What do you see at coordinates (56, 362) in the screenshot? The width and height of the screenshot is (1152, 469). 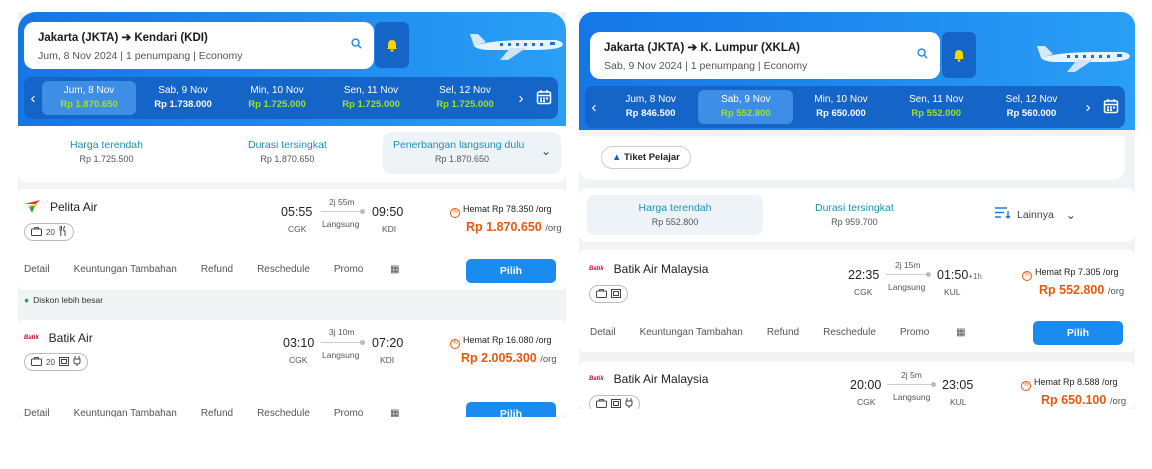 I see `amenities-badge: 20` at bounding box center [56, 362].